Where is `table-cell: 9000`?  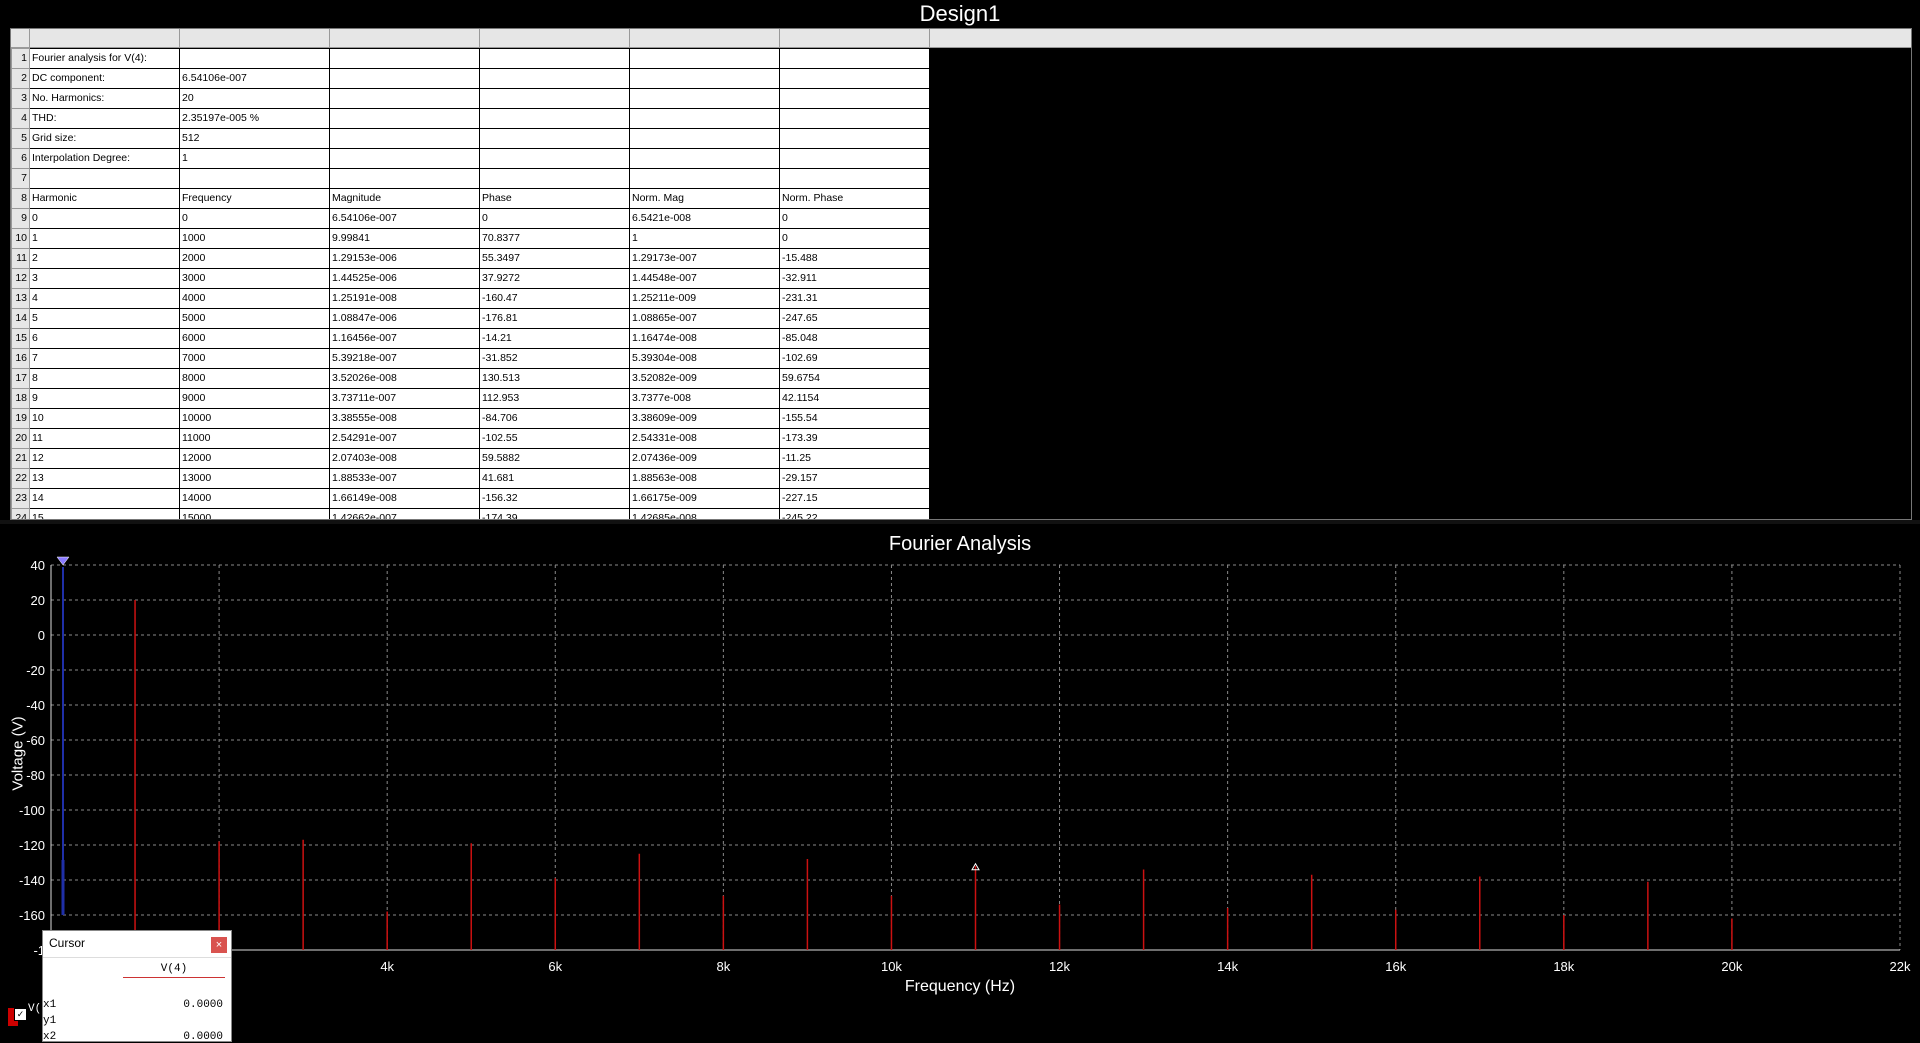
table-cell: 9000 is located at coordinates (254, 398).